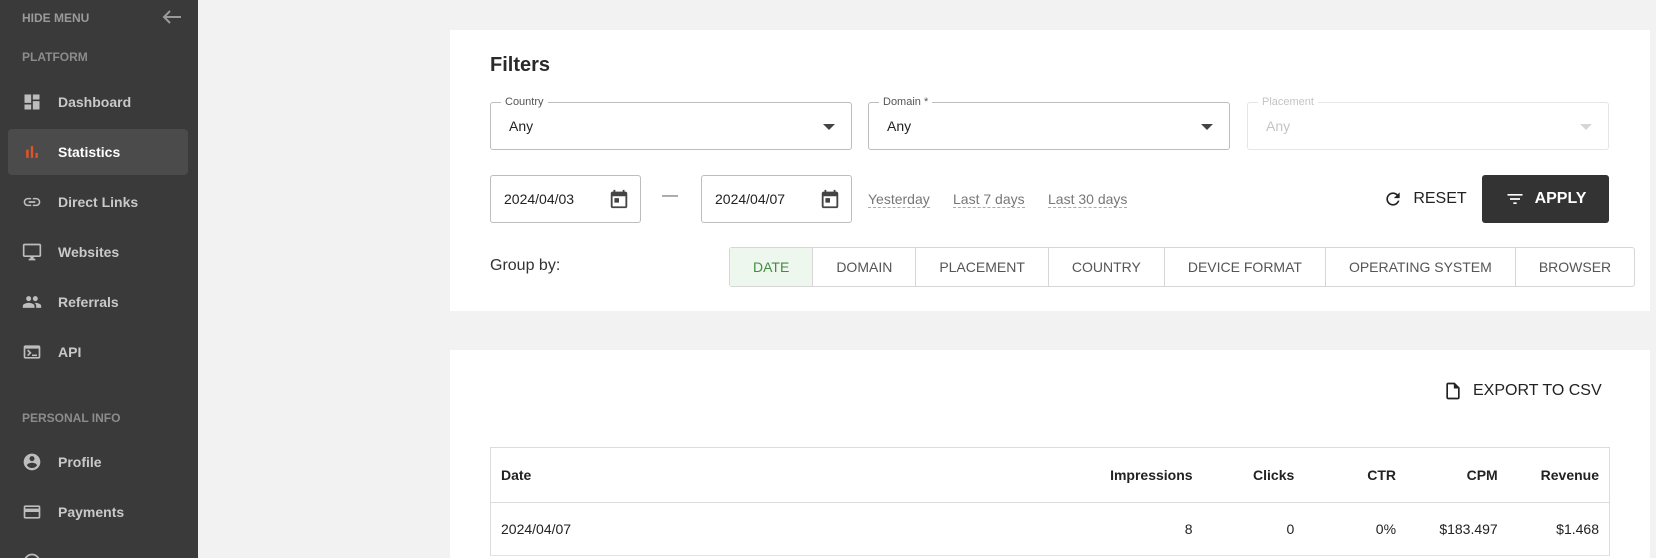  I want to click on sidebar-item-referrals: Referrals, so click(98, 302).